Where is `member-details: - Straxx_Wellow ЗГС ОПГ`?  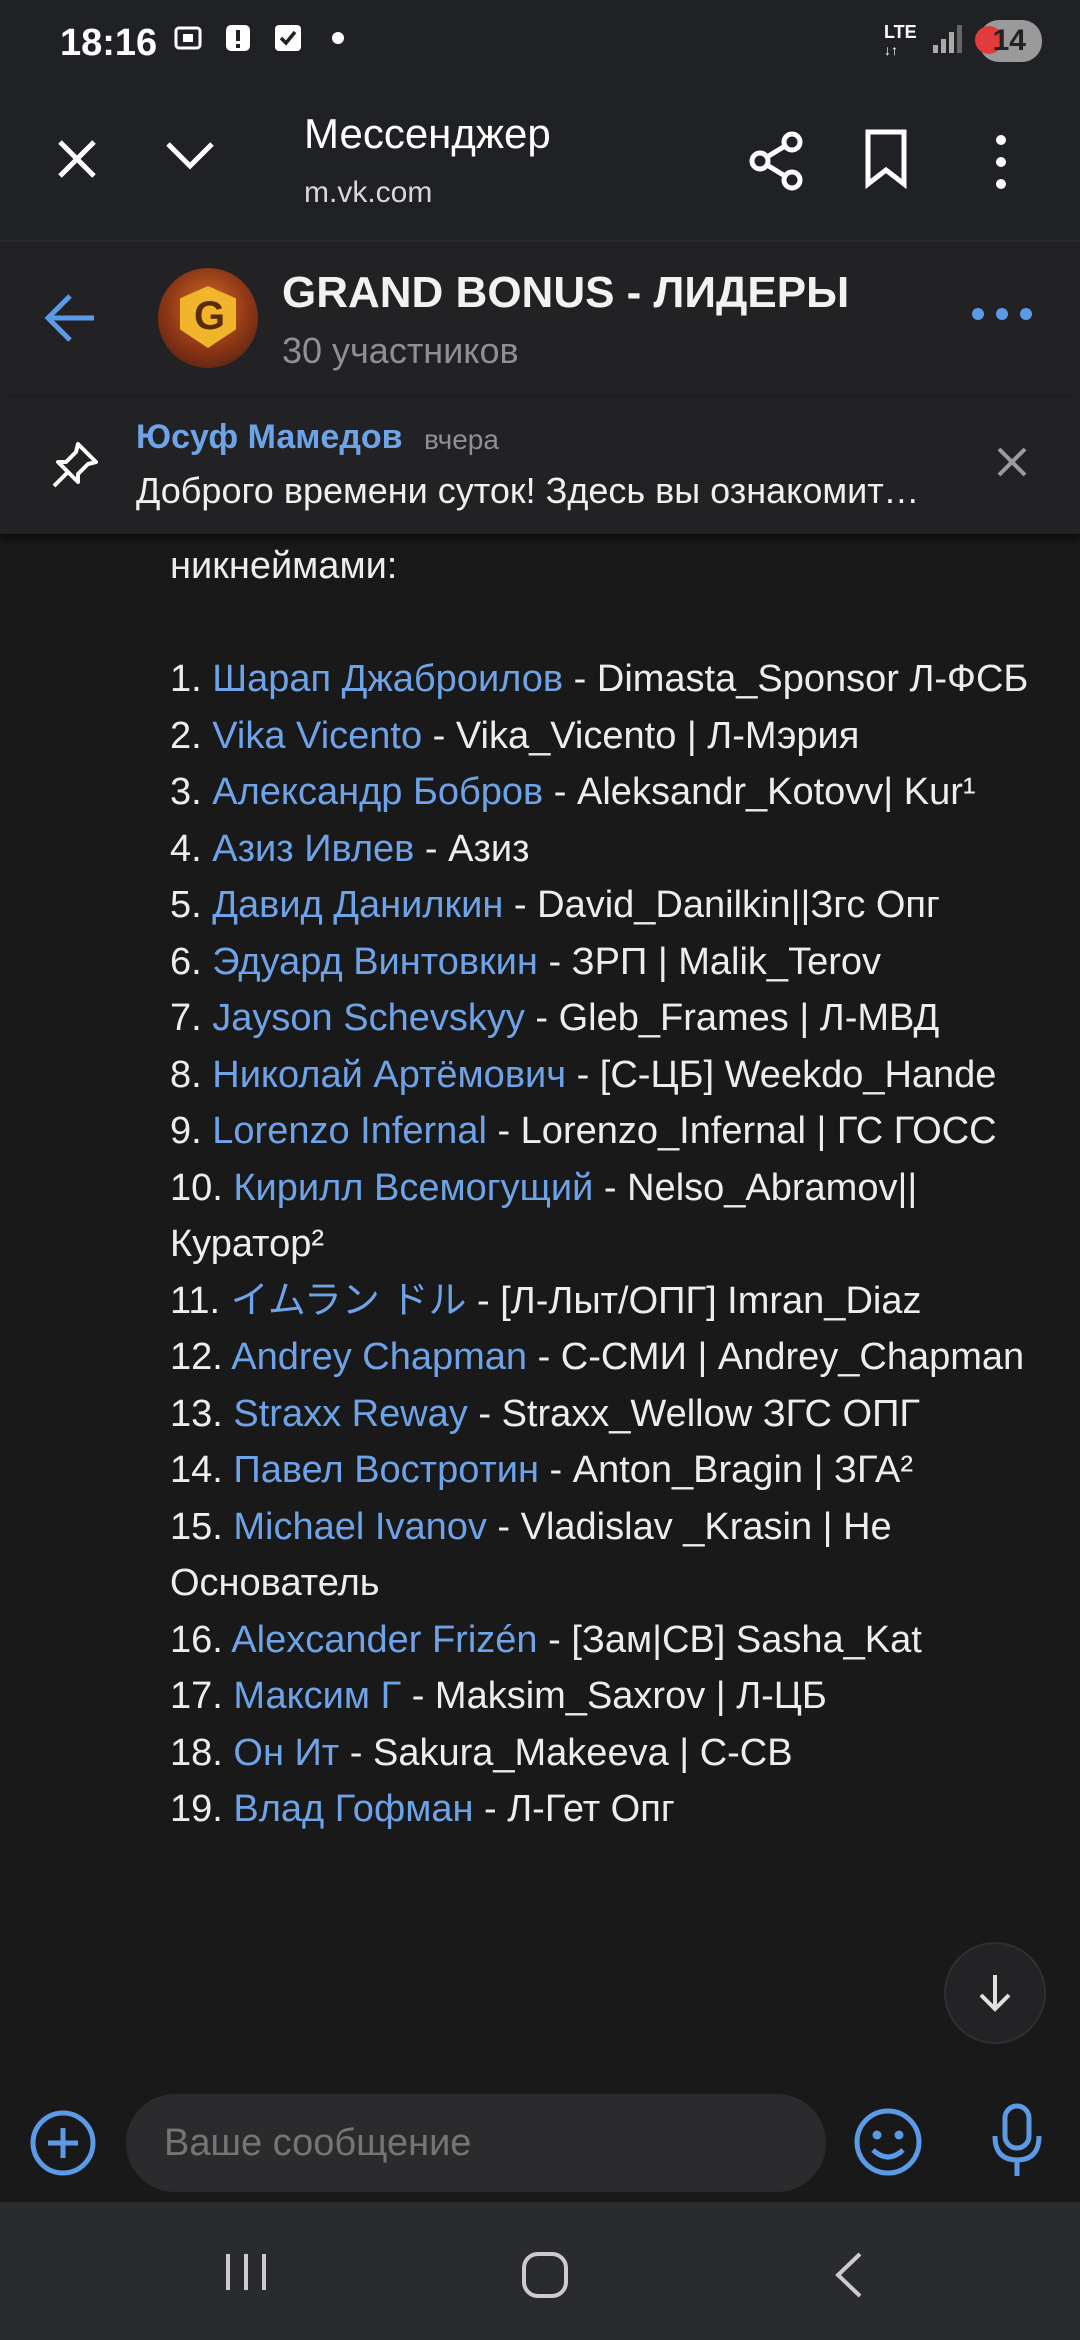 member-details: - Straxx_Wellow ЗГС ОПГ is located at coordinates (693, 1413).